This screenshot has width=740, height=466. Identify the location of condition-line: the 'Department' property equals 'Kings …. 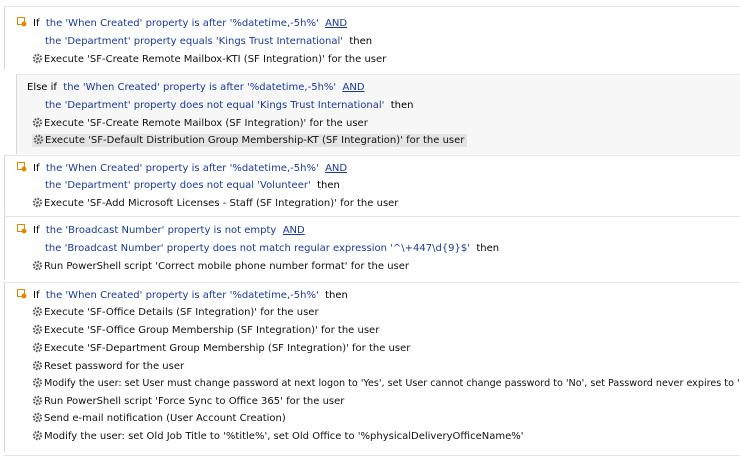
(208, 42).